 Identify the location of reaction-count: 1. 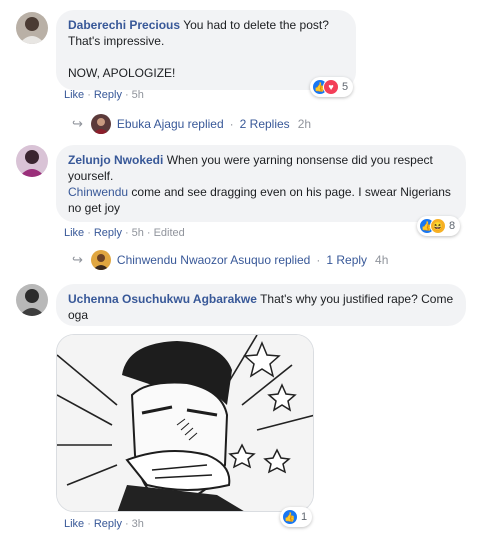
(304, 517).